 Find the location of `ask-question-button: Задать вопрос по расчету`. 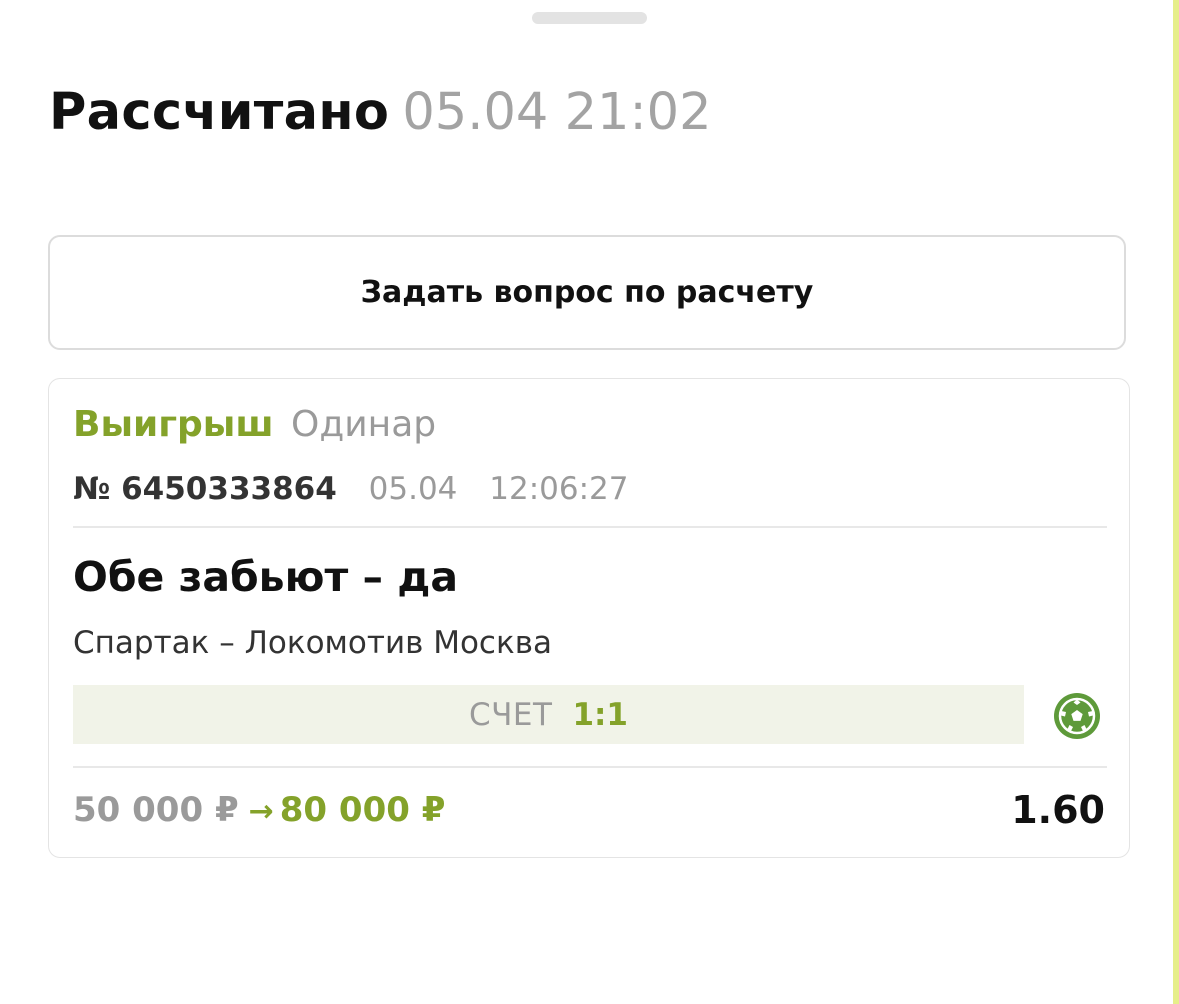

ask-question-button: Задать вопрос по расчету is located at coordinates (587, 292).